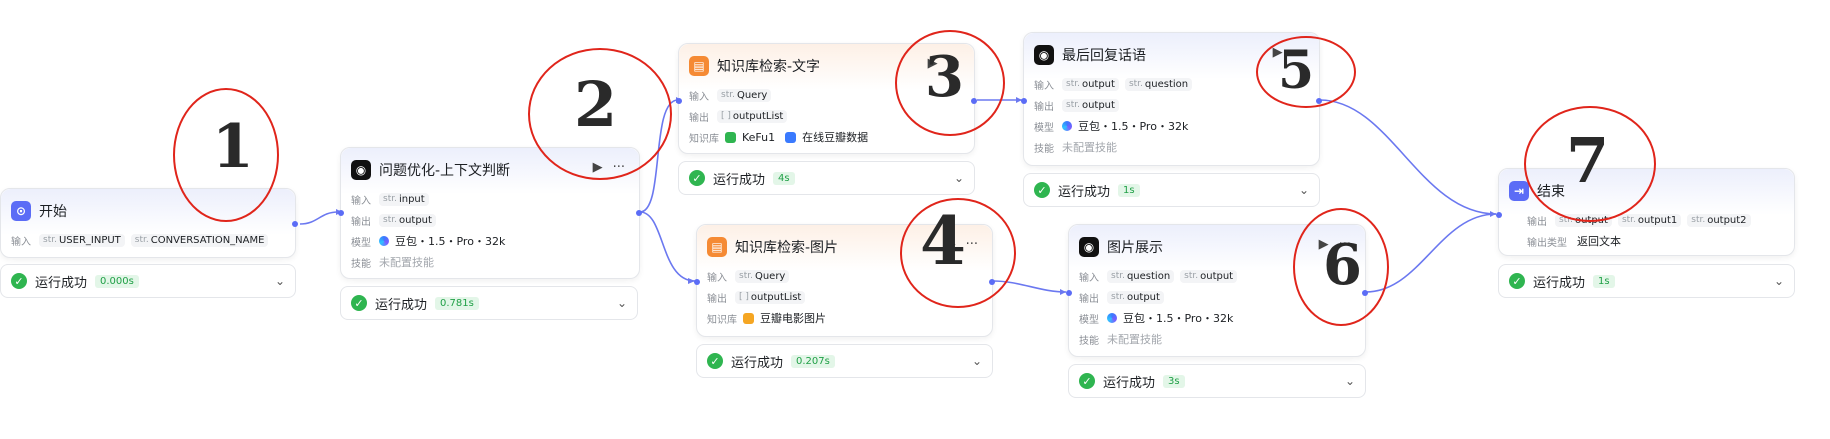  What do you see at coordinates (826, 178) in the screenshot?
I see `status-bar-kb-text: ✓ 运行成功 4s ⌄` at bounding box center [826, 178].